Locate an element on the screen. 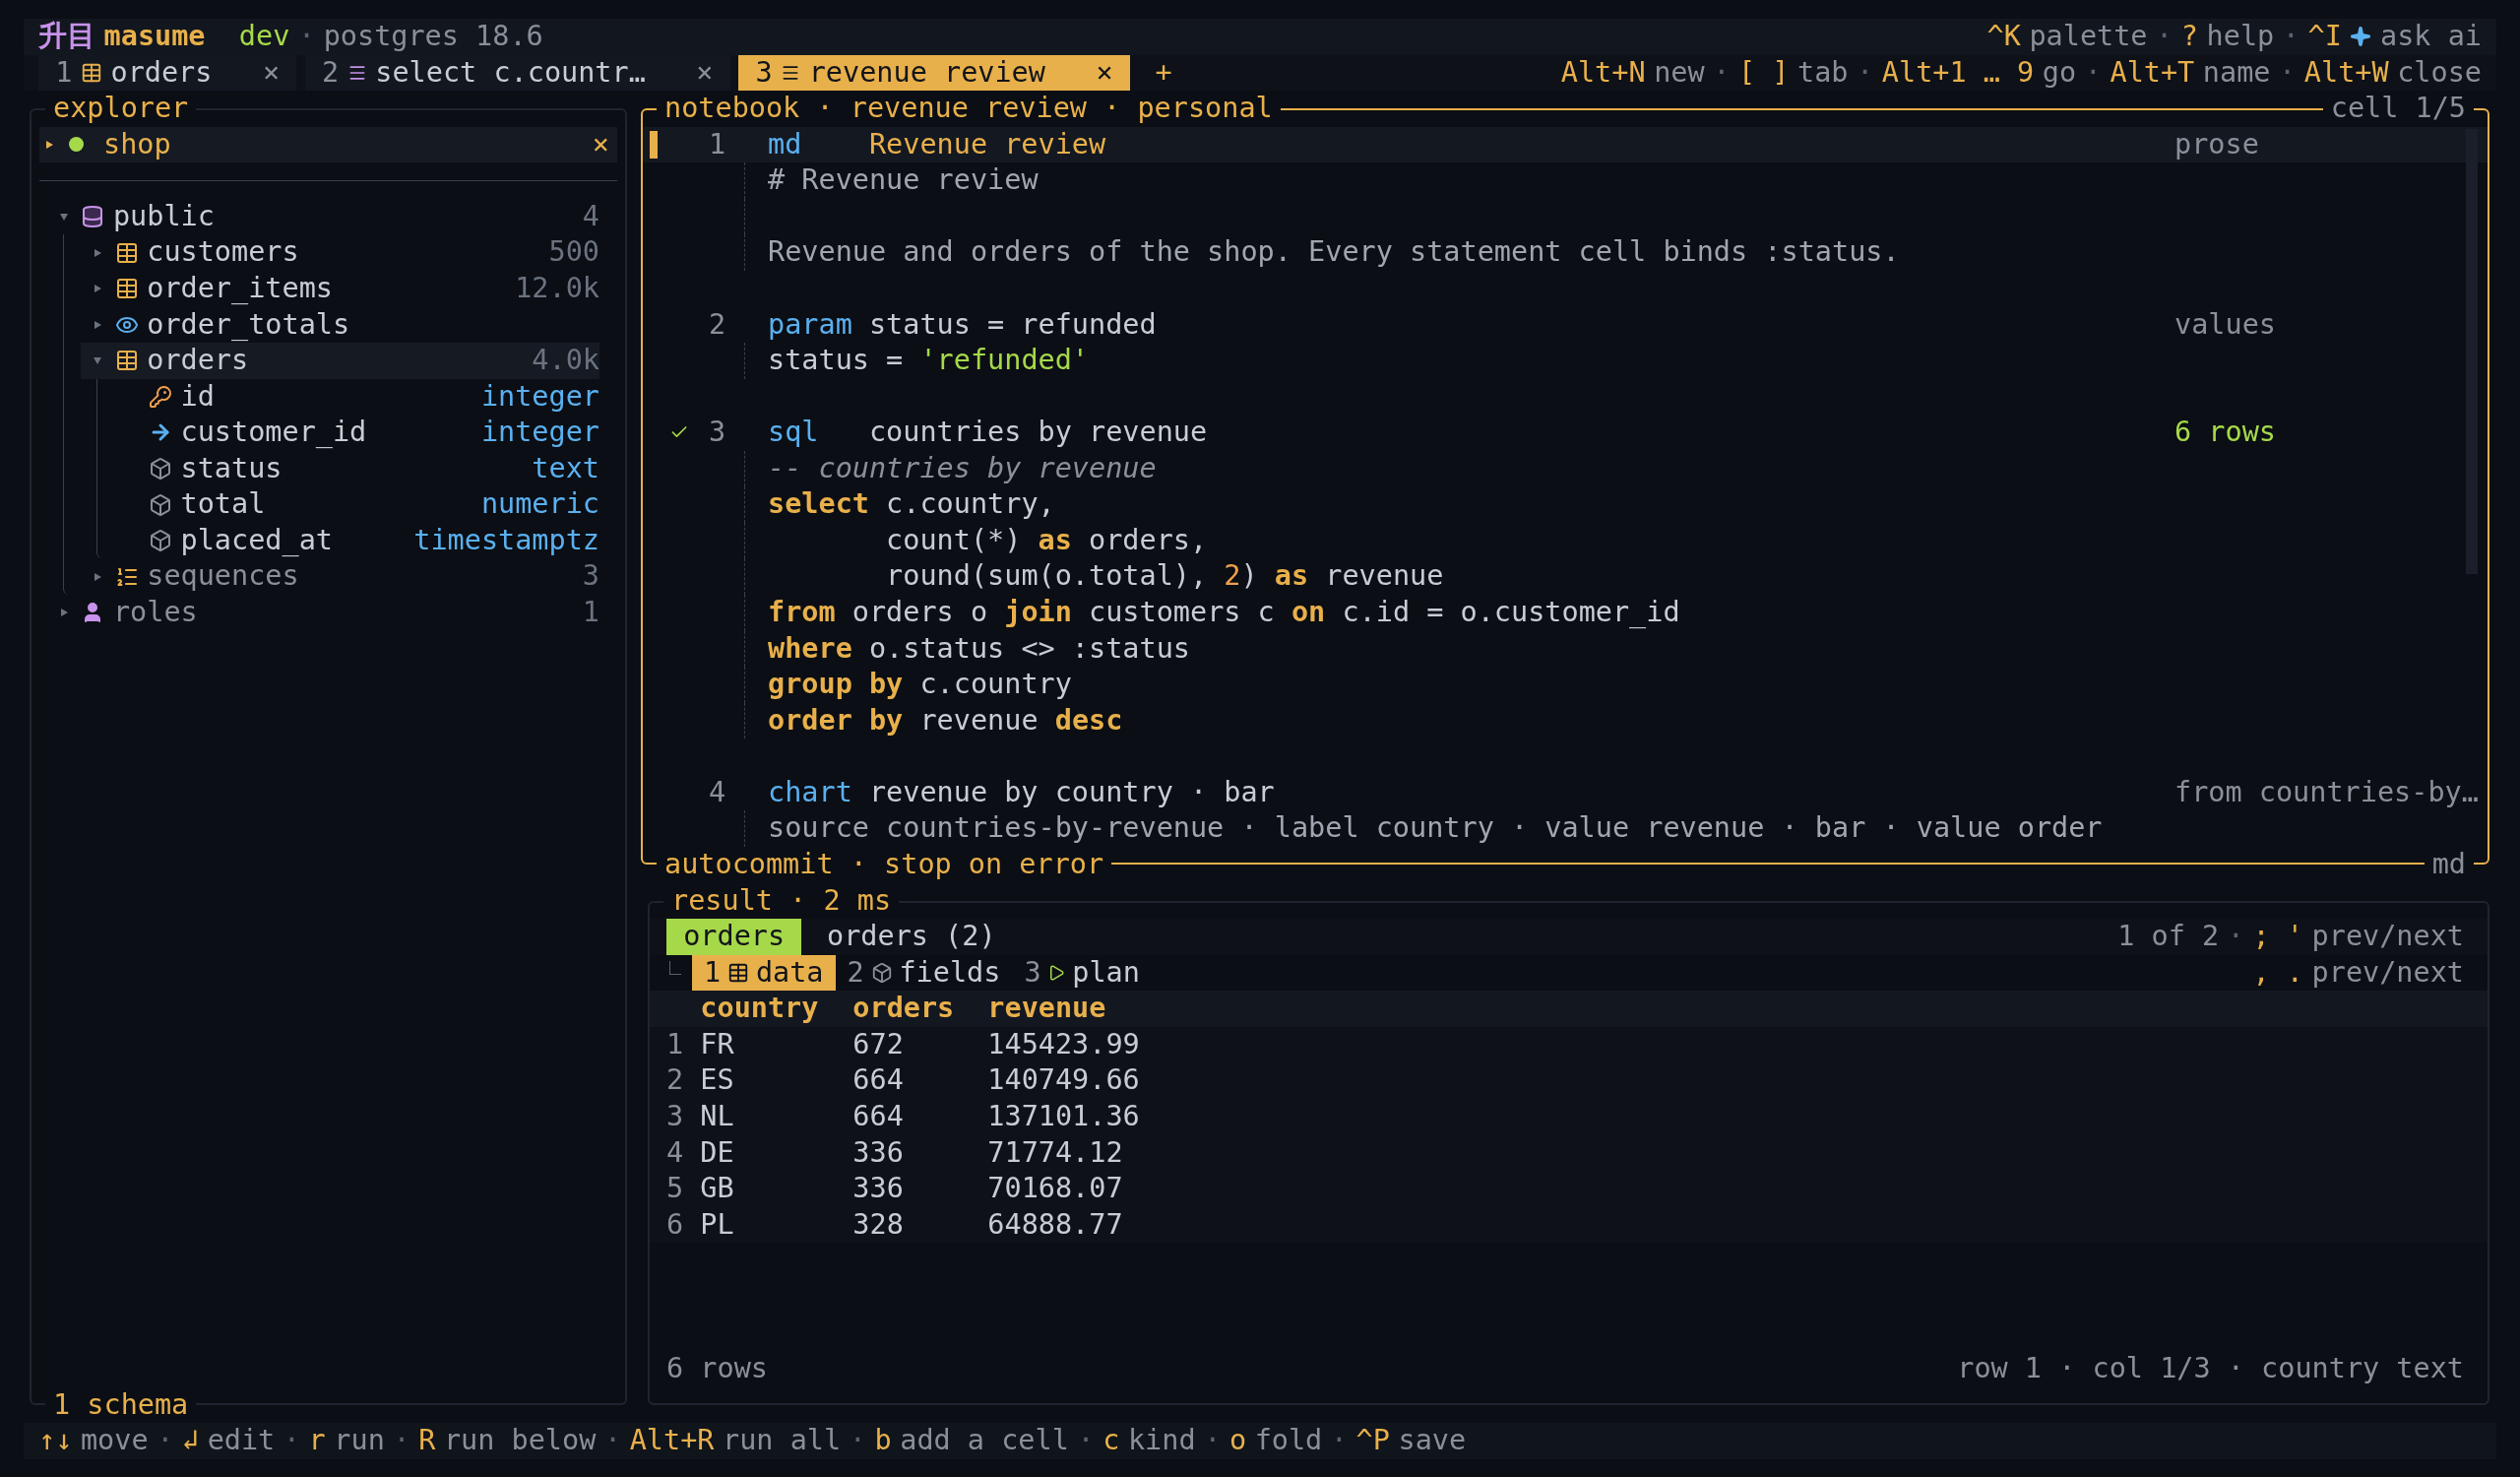 The image size is (2520, 1477). cell-title: Revenue review is located at coordinates (987, 144).